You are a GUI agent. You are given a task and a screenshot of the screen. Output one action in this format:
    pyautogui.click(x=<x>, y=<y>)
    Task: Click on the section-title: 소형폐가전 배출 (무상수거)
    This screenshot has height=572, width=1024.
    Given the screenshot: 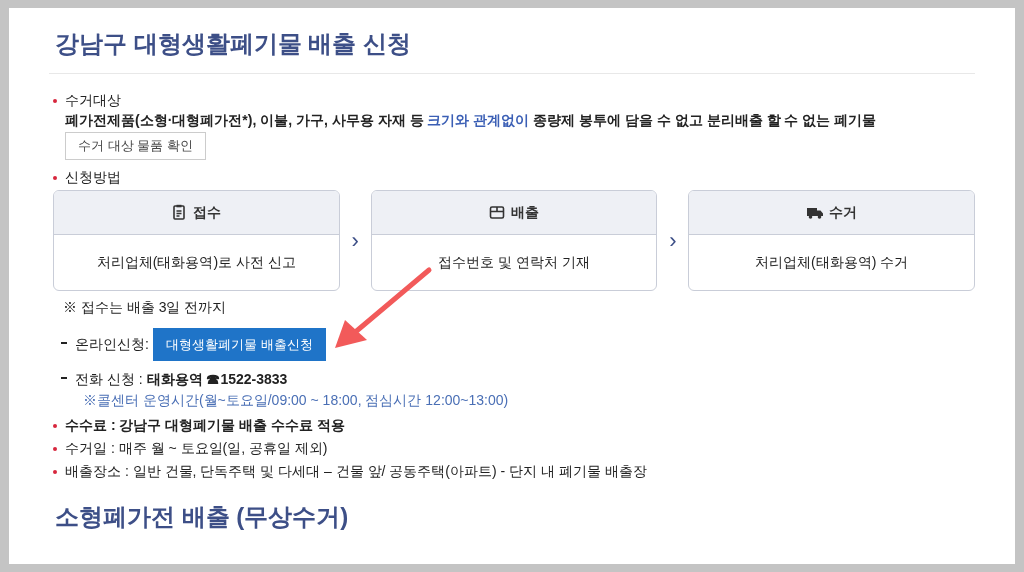 What is the action you would take?
    pyautogui.click(x=202, y=518)
    